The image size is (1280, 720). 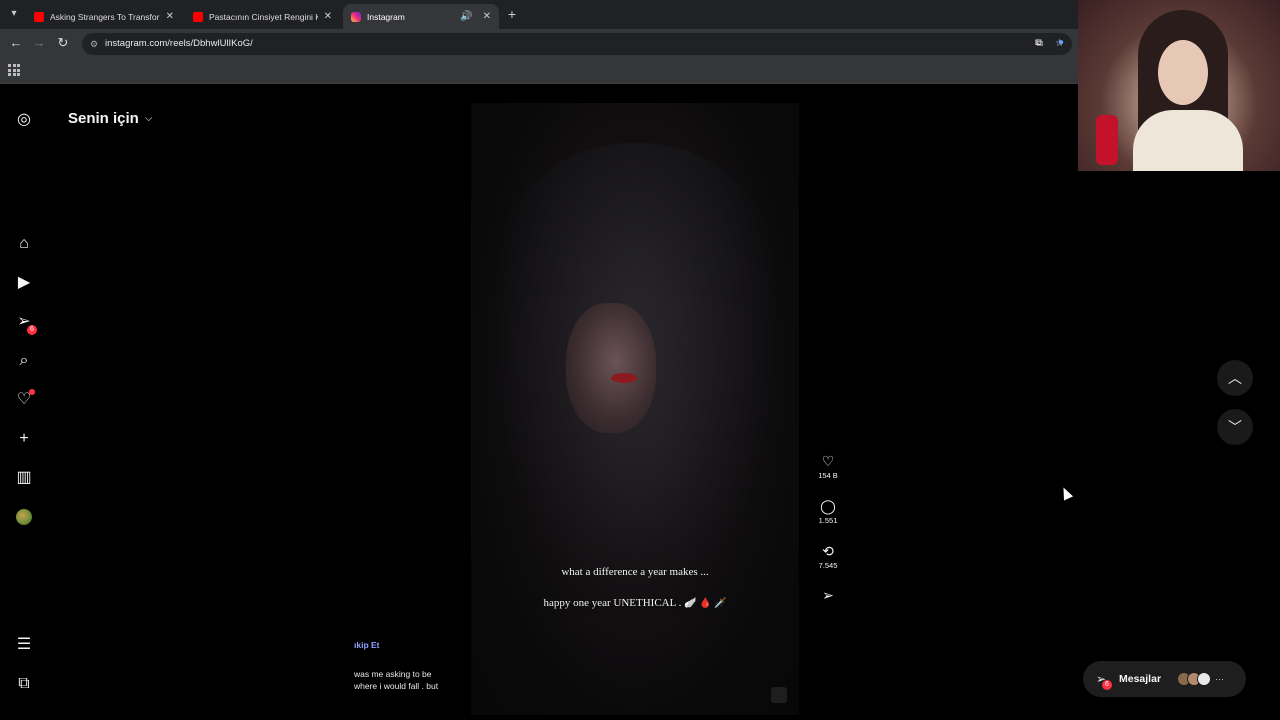 I want to click on messages-badge: 6, so click(x=1107, y=685).